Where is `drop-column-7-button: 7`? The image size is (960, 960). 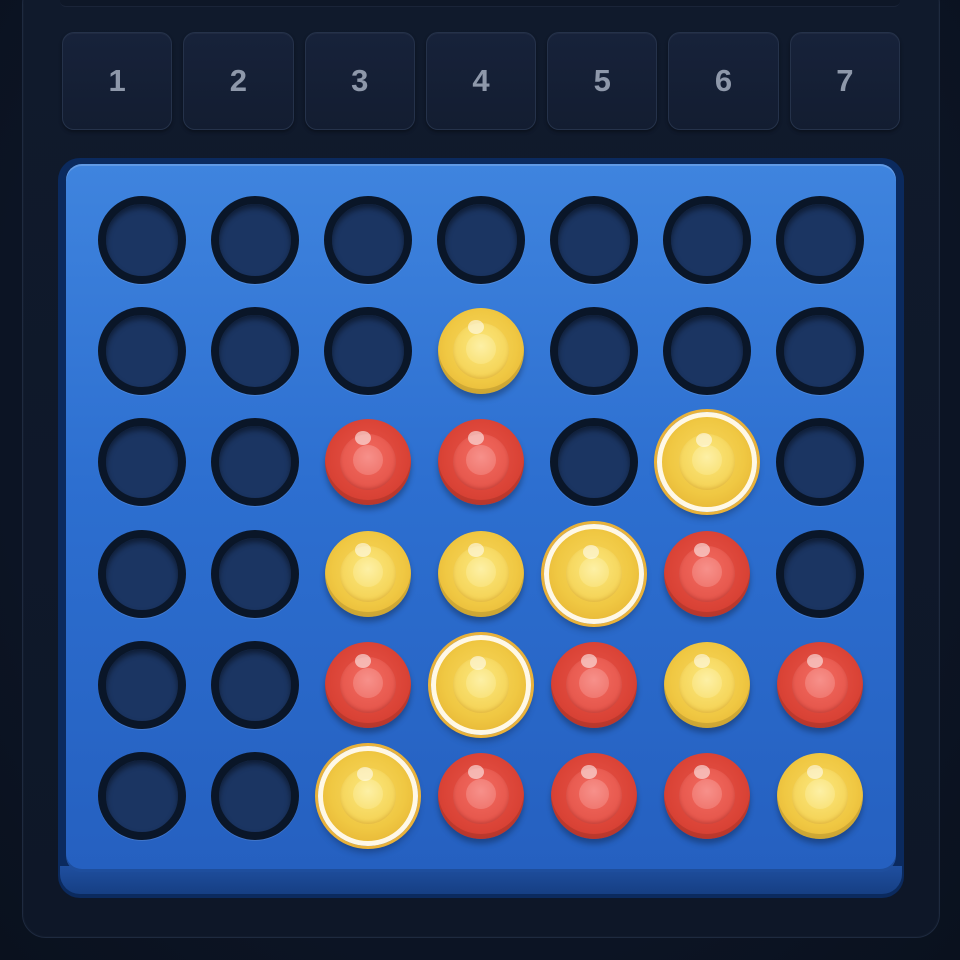
drop-column-7-button: 7 is located at coordinates (844, 81).